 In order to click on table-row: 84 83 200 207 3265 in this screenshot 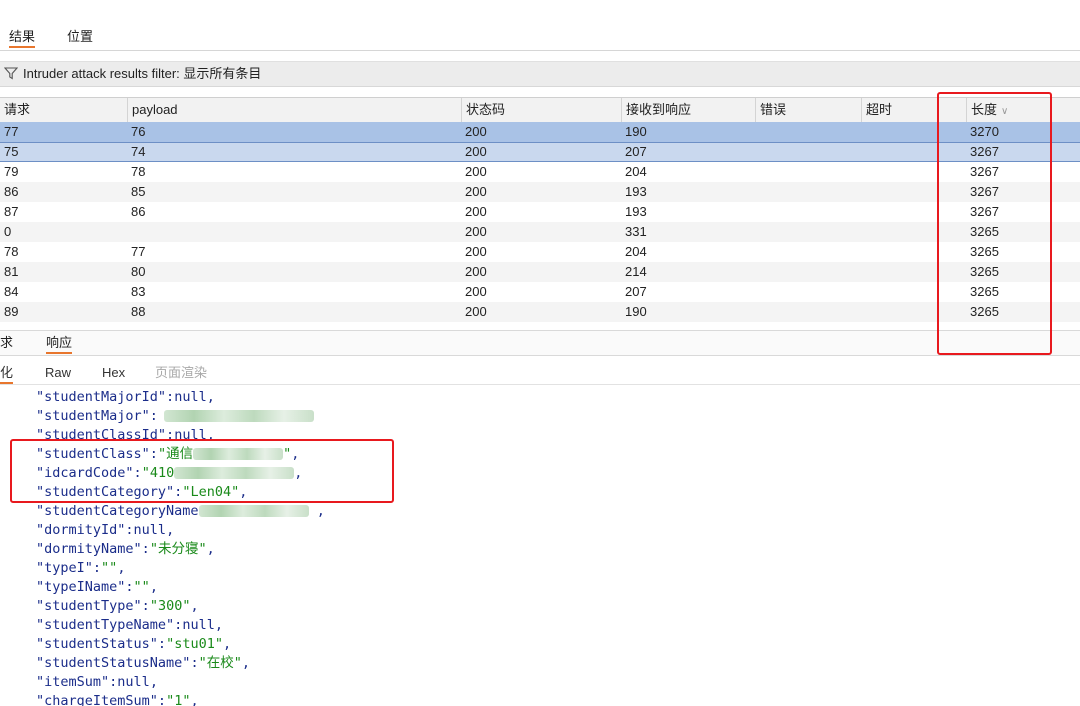, I will do `click(540, 292)`.